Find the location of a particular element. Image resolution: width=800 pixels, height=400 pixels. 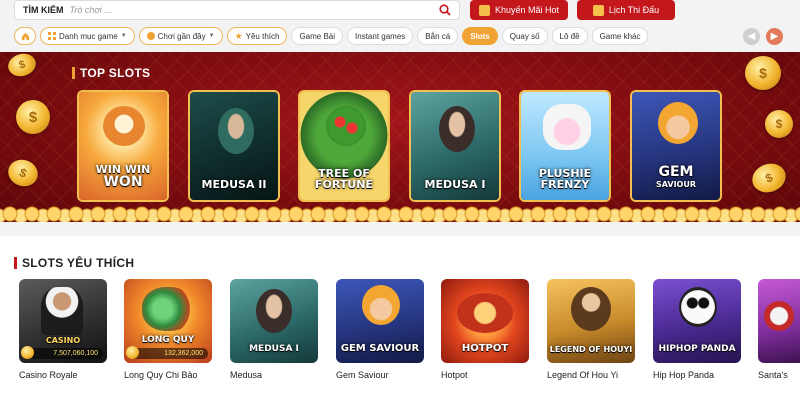

recent-dropdown: Chơi gần đây ▼ is located at coordinates (180, 36).